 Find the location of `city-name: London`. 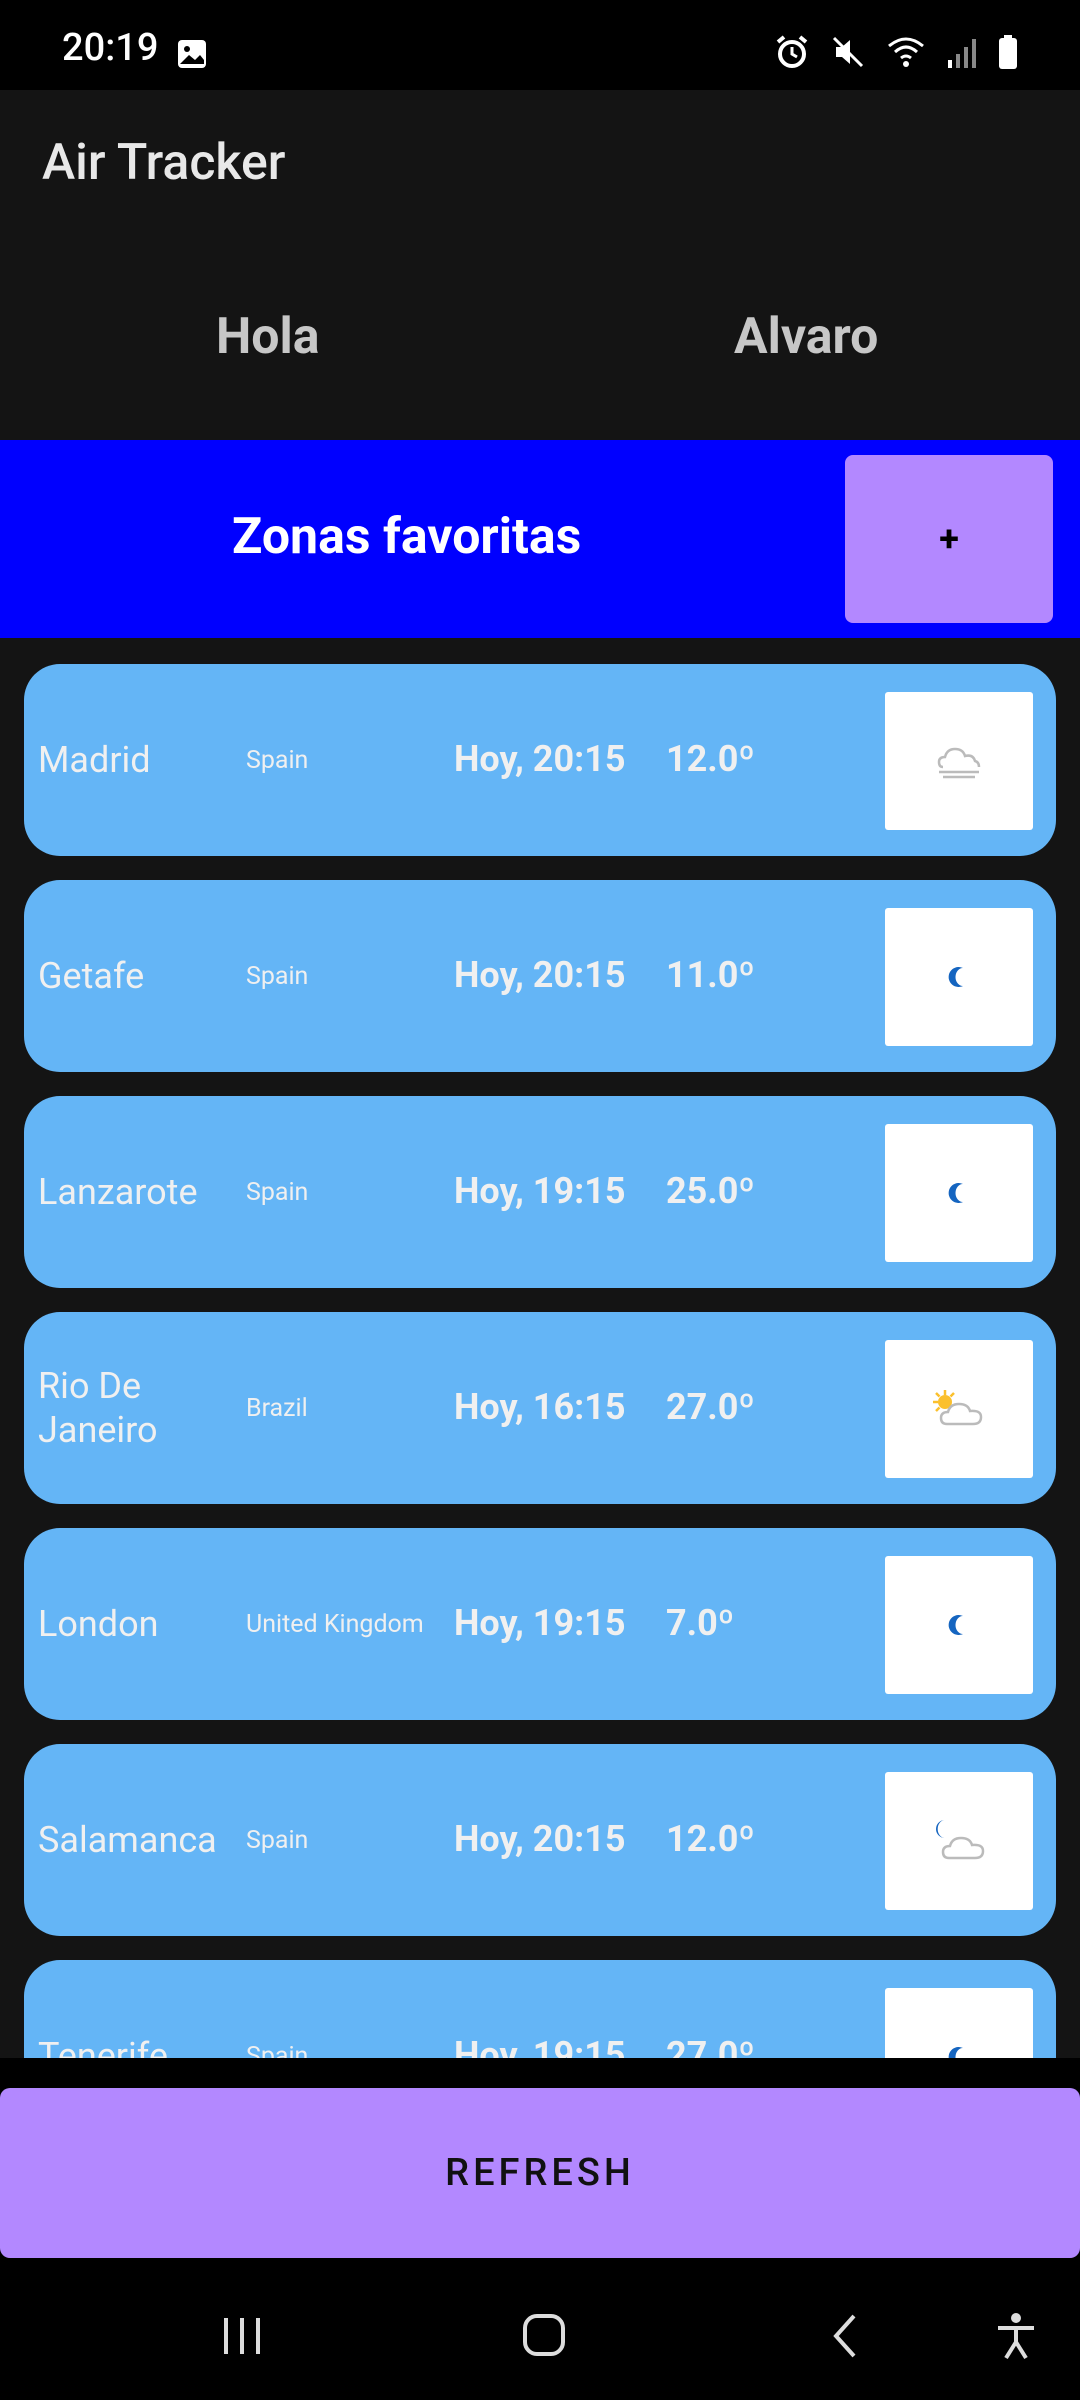

city-name: London is located at coordinates (98, 1624).